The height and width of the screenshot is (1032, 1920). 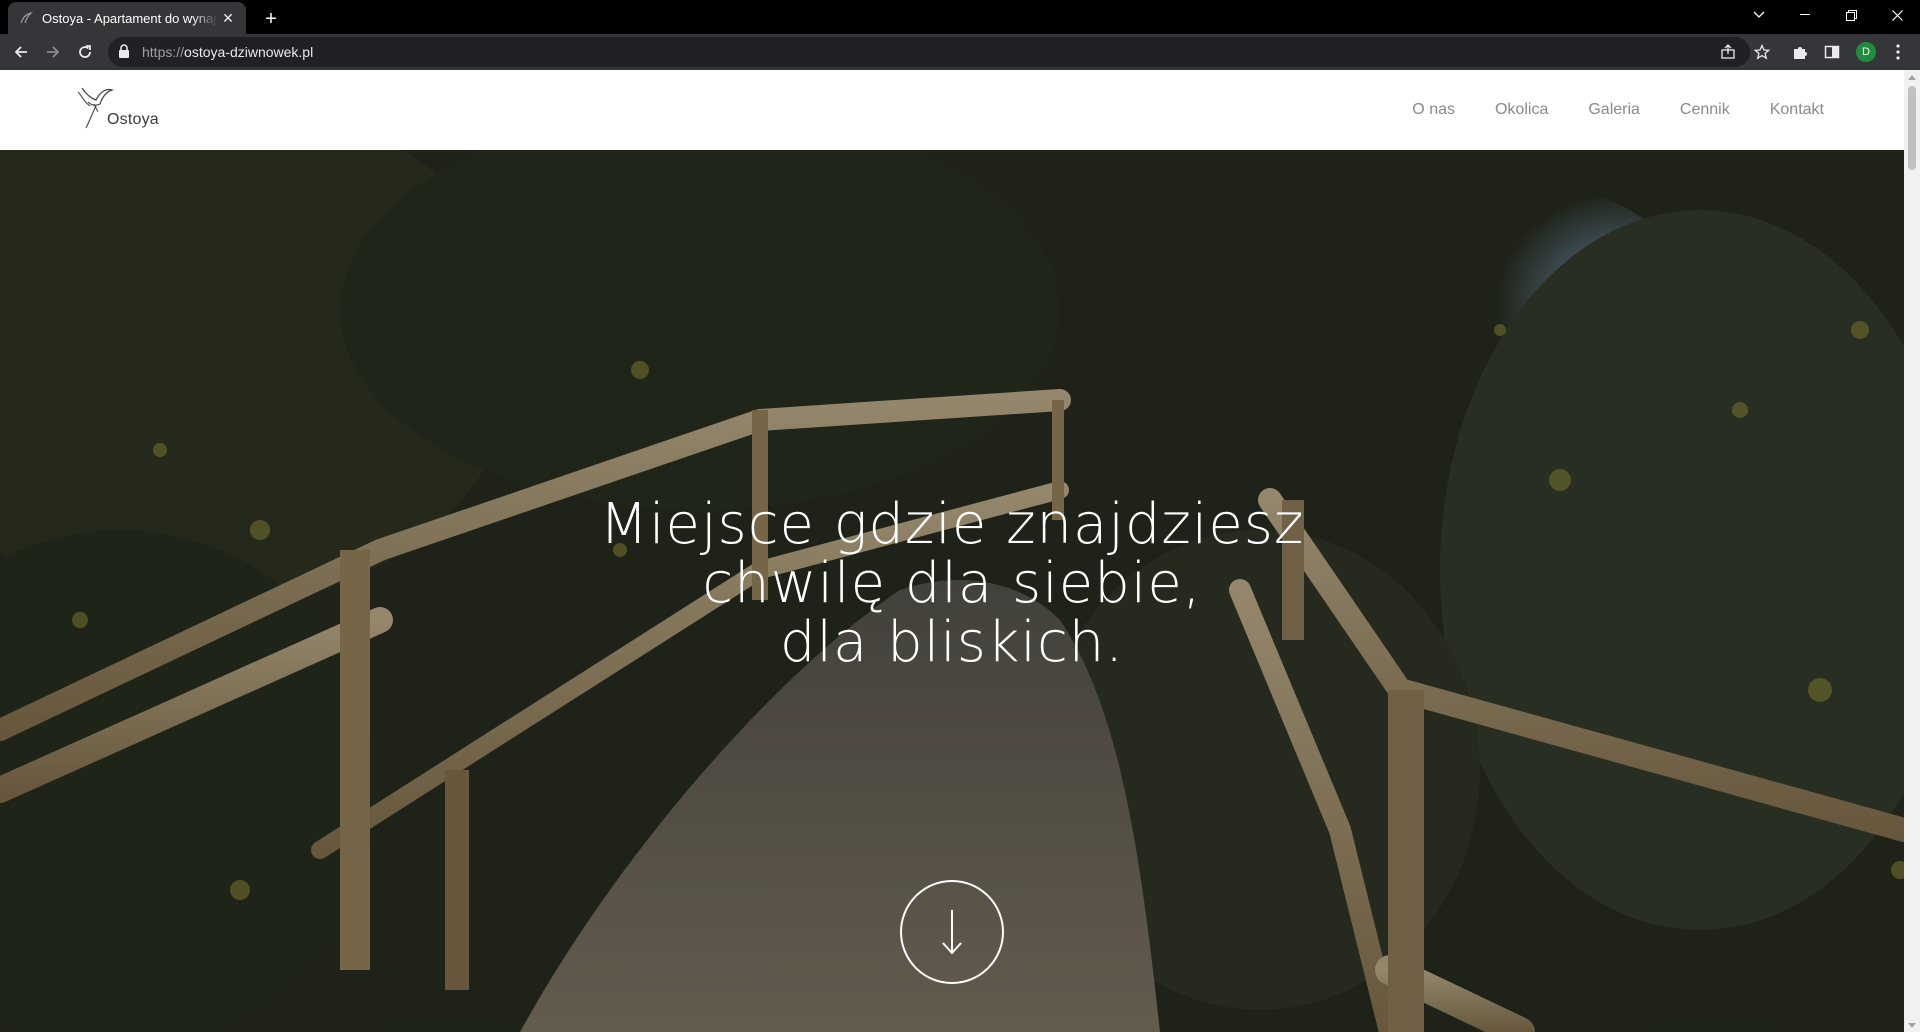 I want to click on tab-close-icon: ✕, so click(x=228, y=18).